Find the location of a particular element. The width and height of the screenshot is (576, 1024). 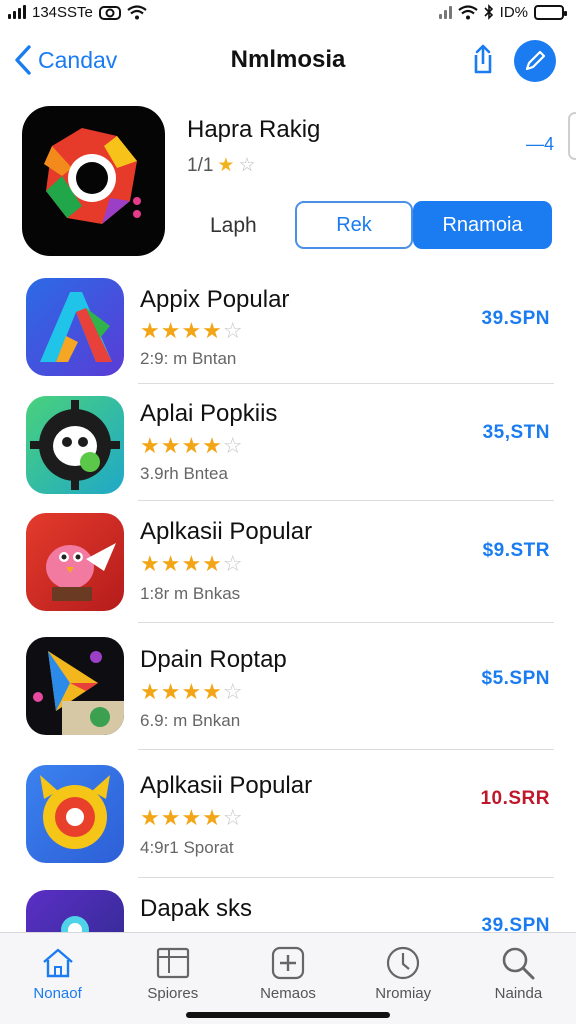

clock-icon is located at coordinates (403, 963).